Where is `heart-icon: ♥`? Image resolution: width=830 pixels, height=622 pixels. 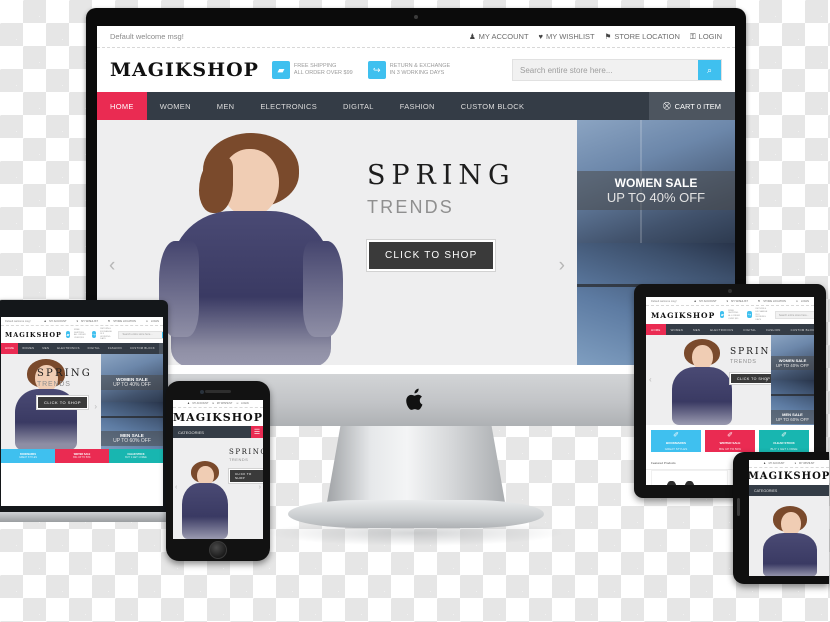
heart-icon: ♥ is located at coordinates (213, 403).